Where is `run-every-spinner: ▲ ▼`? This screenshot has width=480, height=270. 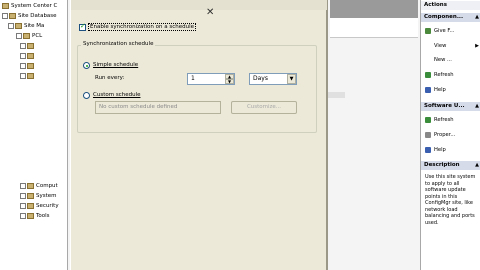 run-every-spinner: ▲ ▼ is located at coordinates (229, 79).